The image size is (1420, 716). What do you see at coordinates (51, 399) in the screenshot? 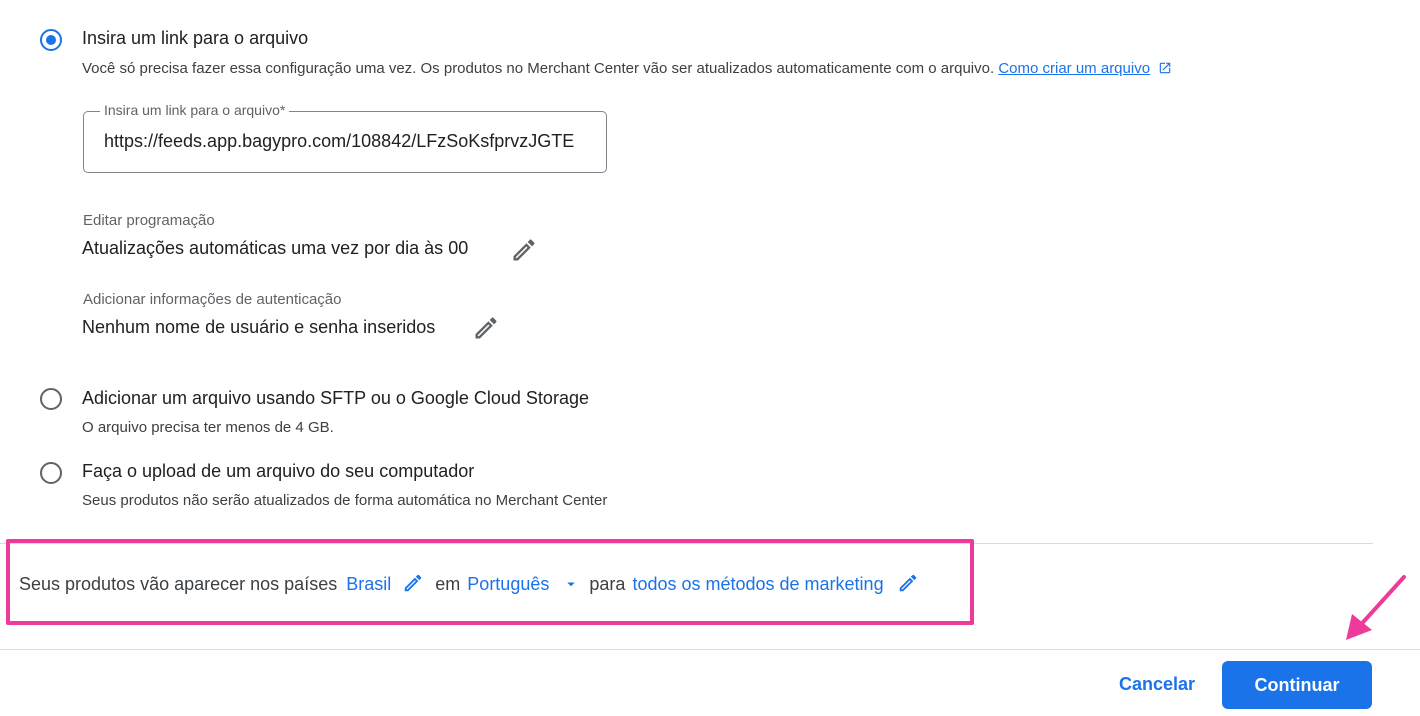
I see `radio-sftp-option` at bounding box center [51, 399].